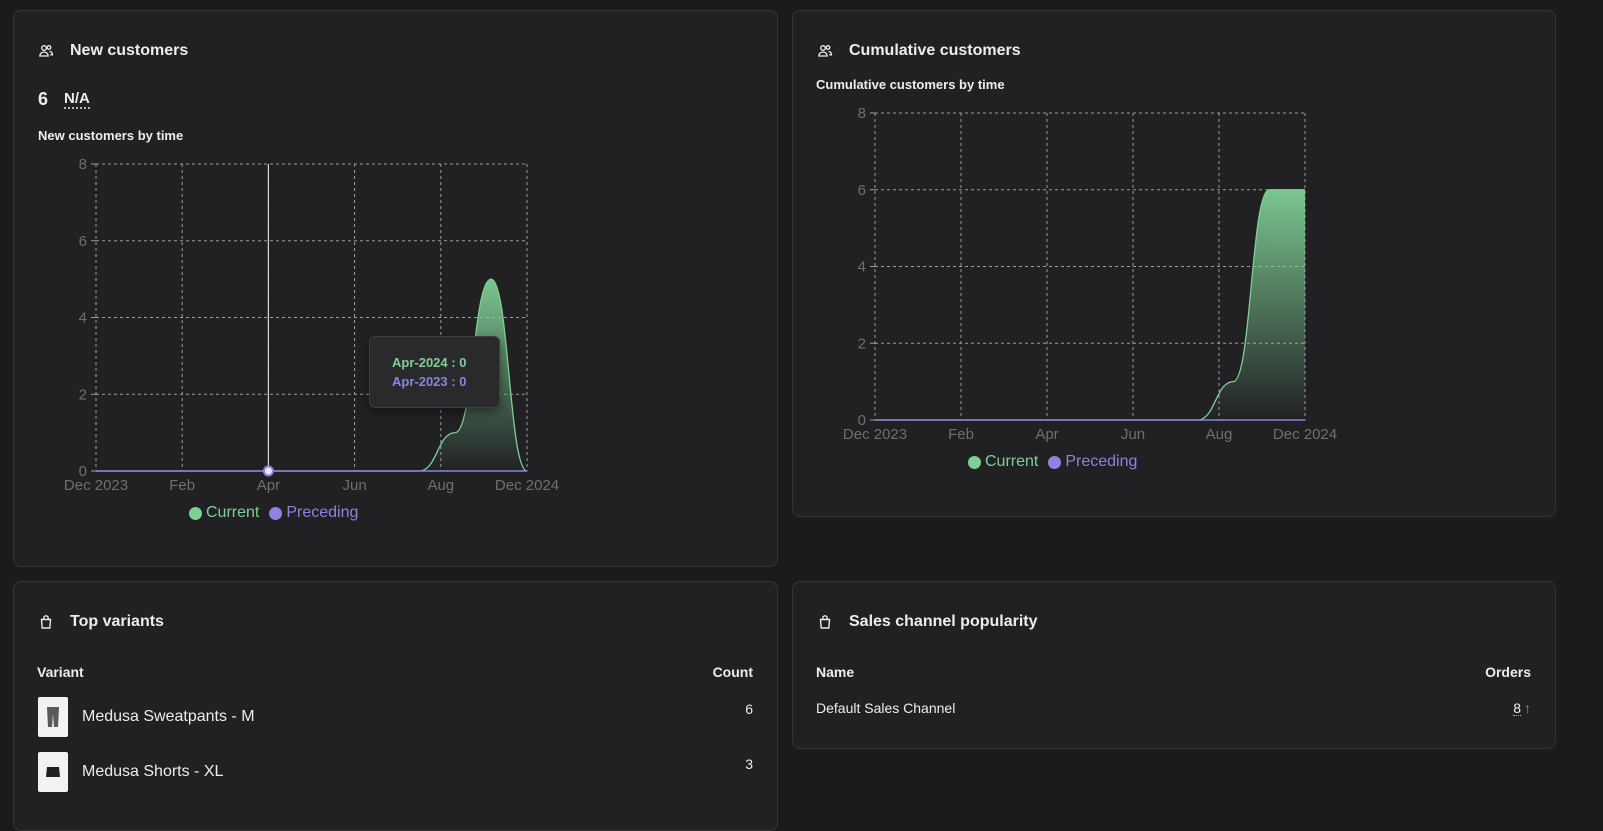 Image resolution: width=1603 pixels, height=831 pixels. What do you see at coordinates (835, 672) in the screenshot?
I see `column-header-name: Name` at bounding box center [835, 672].